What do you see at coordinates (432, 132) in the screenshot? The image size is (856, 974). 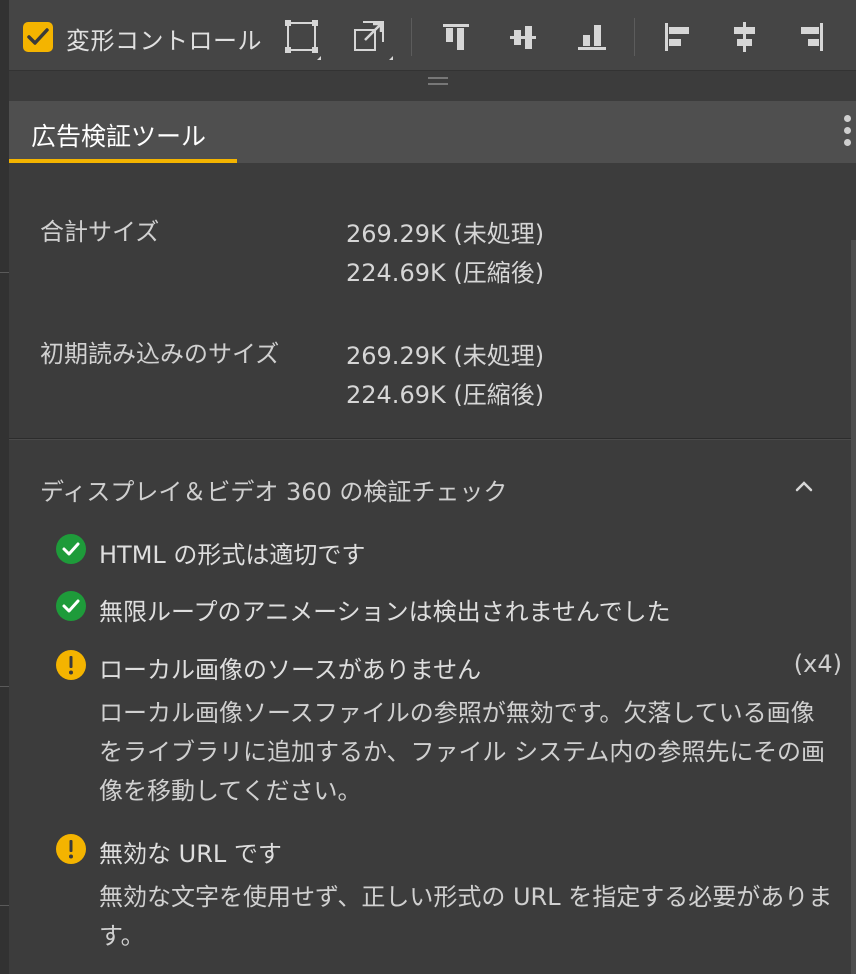 I see `panel-header: 広告検証ツール` at bounding box center [432, 132].